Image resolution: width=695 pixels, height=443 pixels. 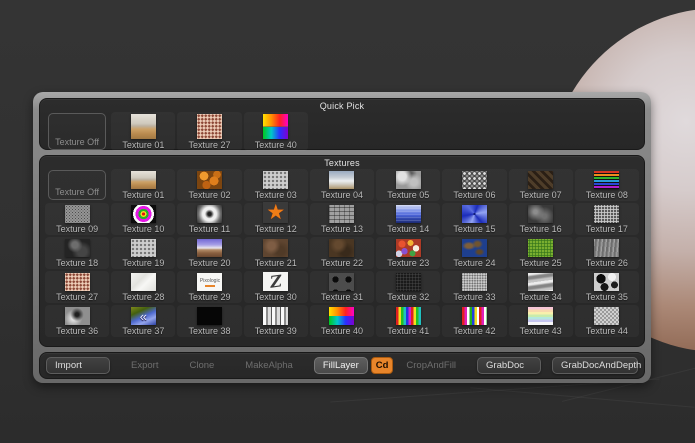 I want to click on texture-item: Texture 10, so click(x=143, y=219).